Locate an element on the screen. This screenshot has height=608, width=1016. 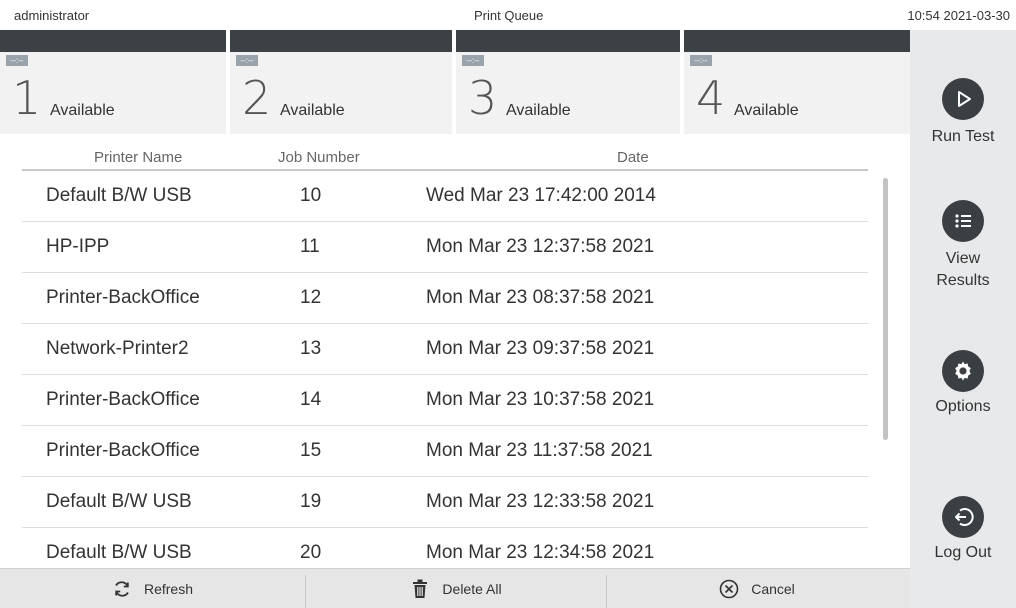
cancel-button: Cancel is located at coordinates (757, 588).